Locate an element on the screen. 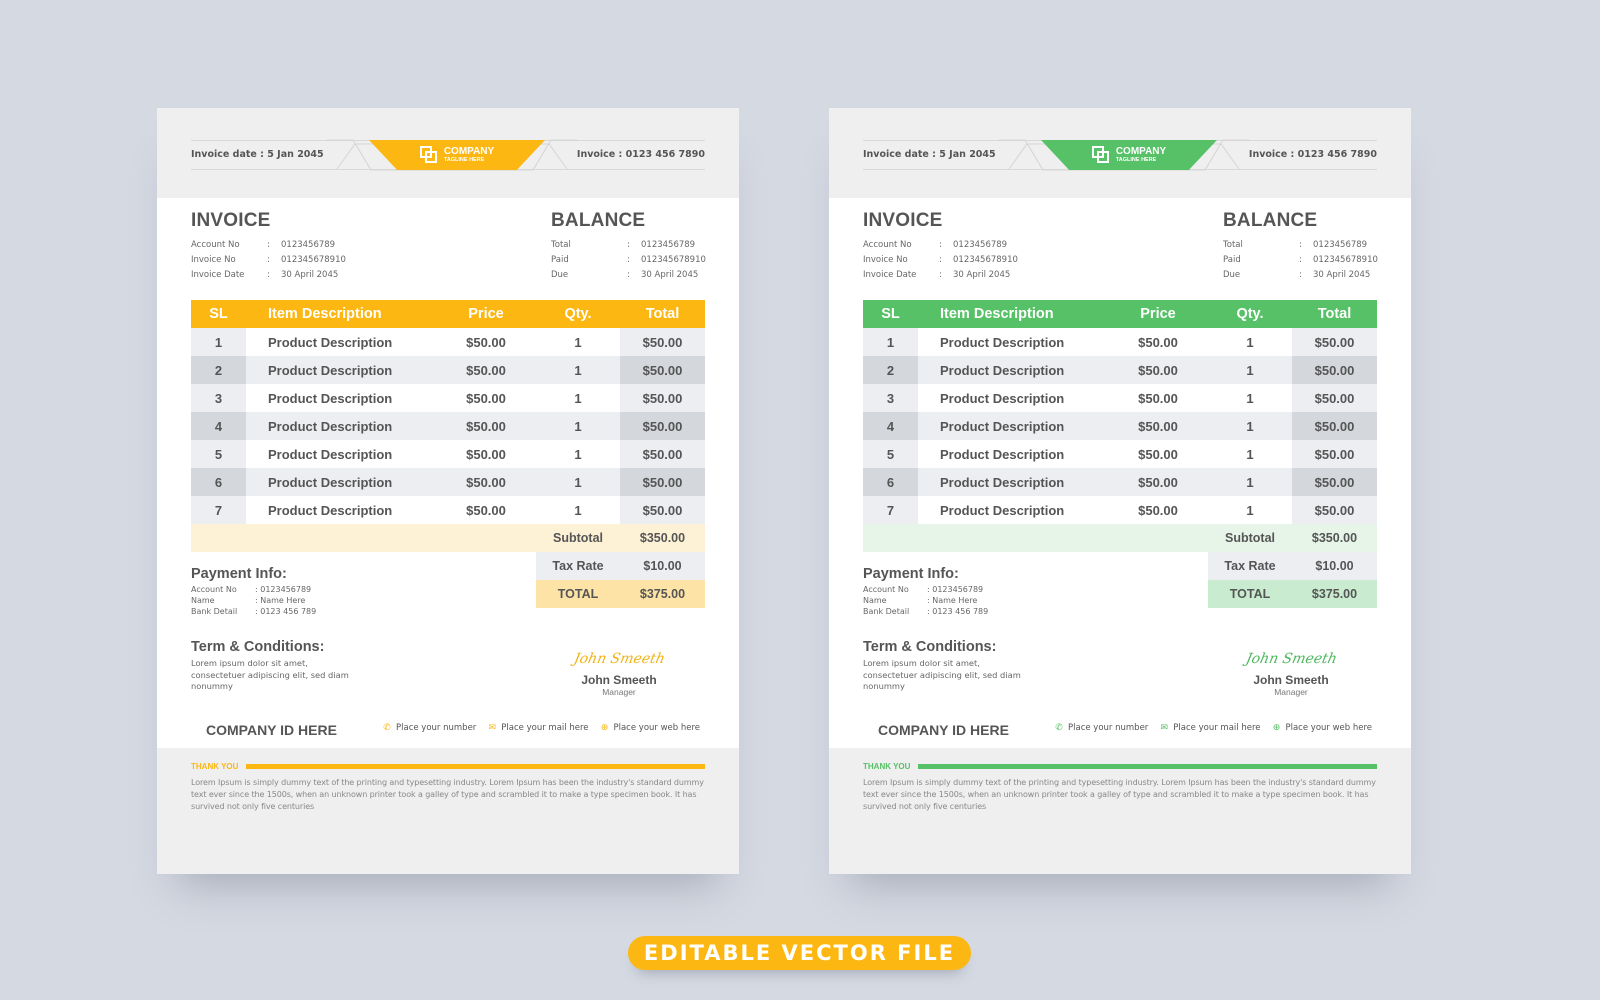  thank-you-label: THANK YOU is located at coordinates (887, 766).